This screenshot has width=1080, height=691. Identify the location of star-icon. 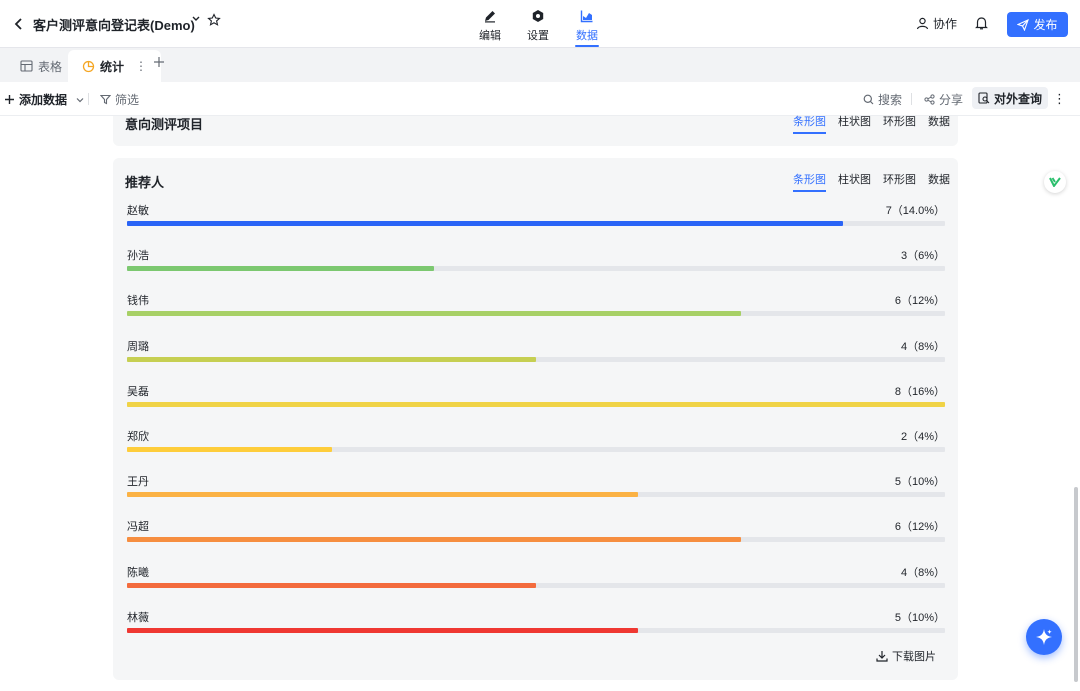
(214, 21).